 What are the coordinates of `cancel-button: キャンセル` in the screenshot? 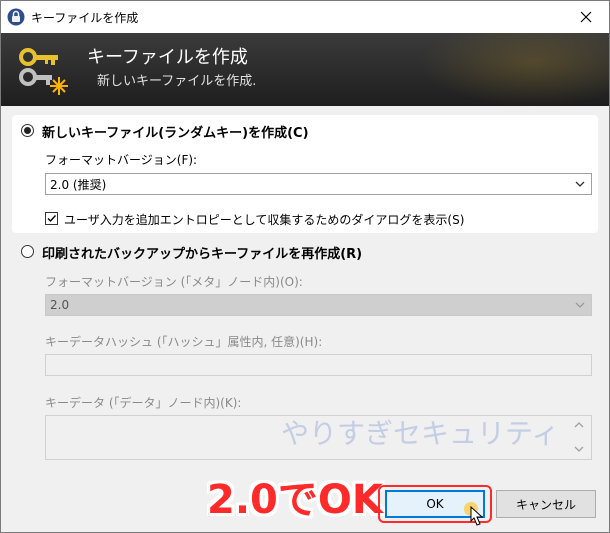 It's located at (546, 504).